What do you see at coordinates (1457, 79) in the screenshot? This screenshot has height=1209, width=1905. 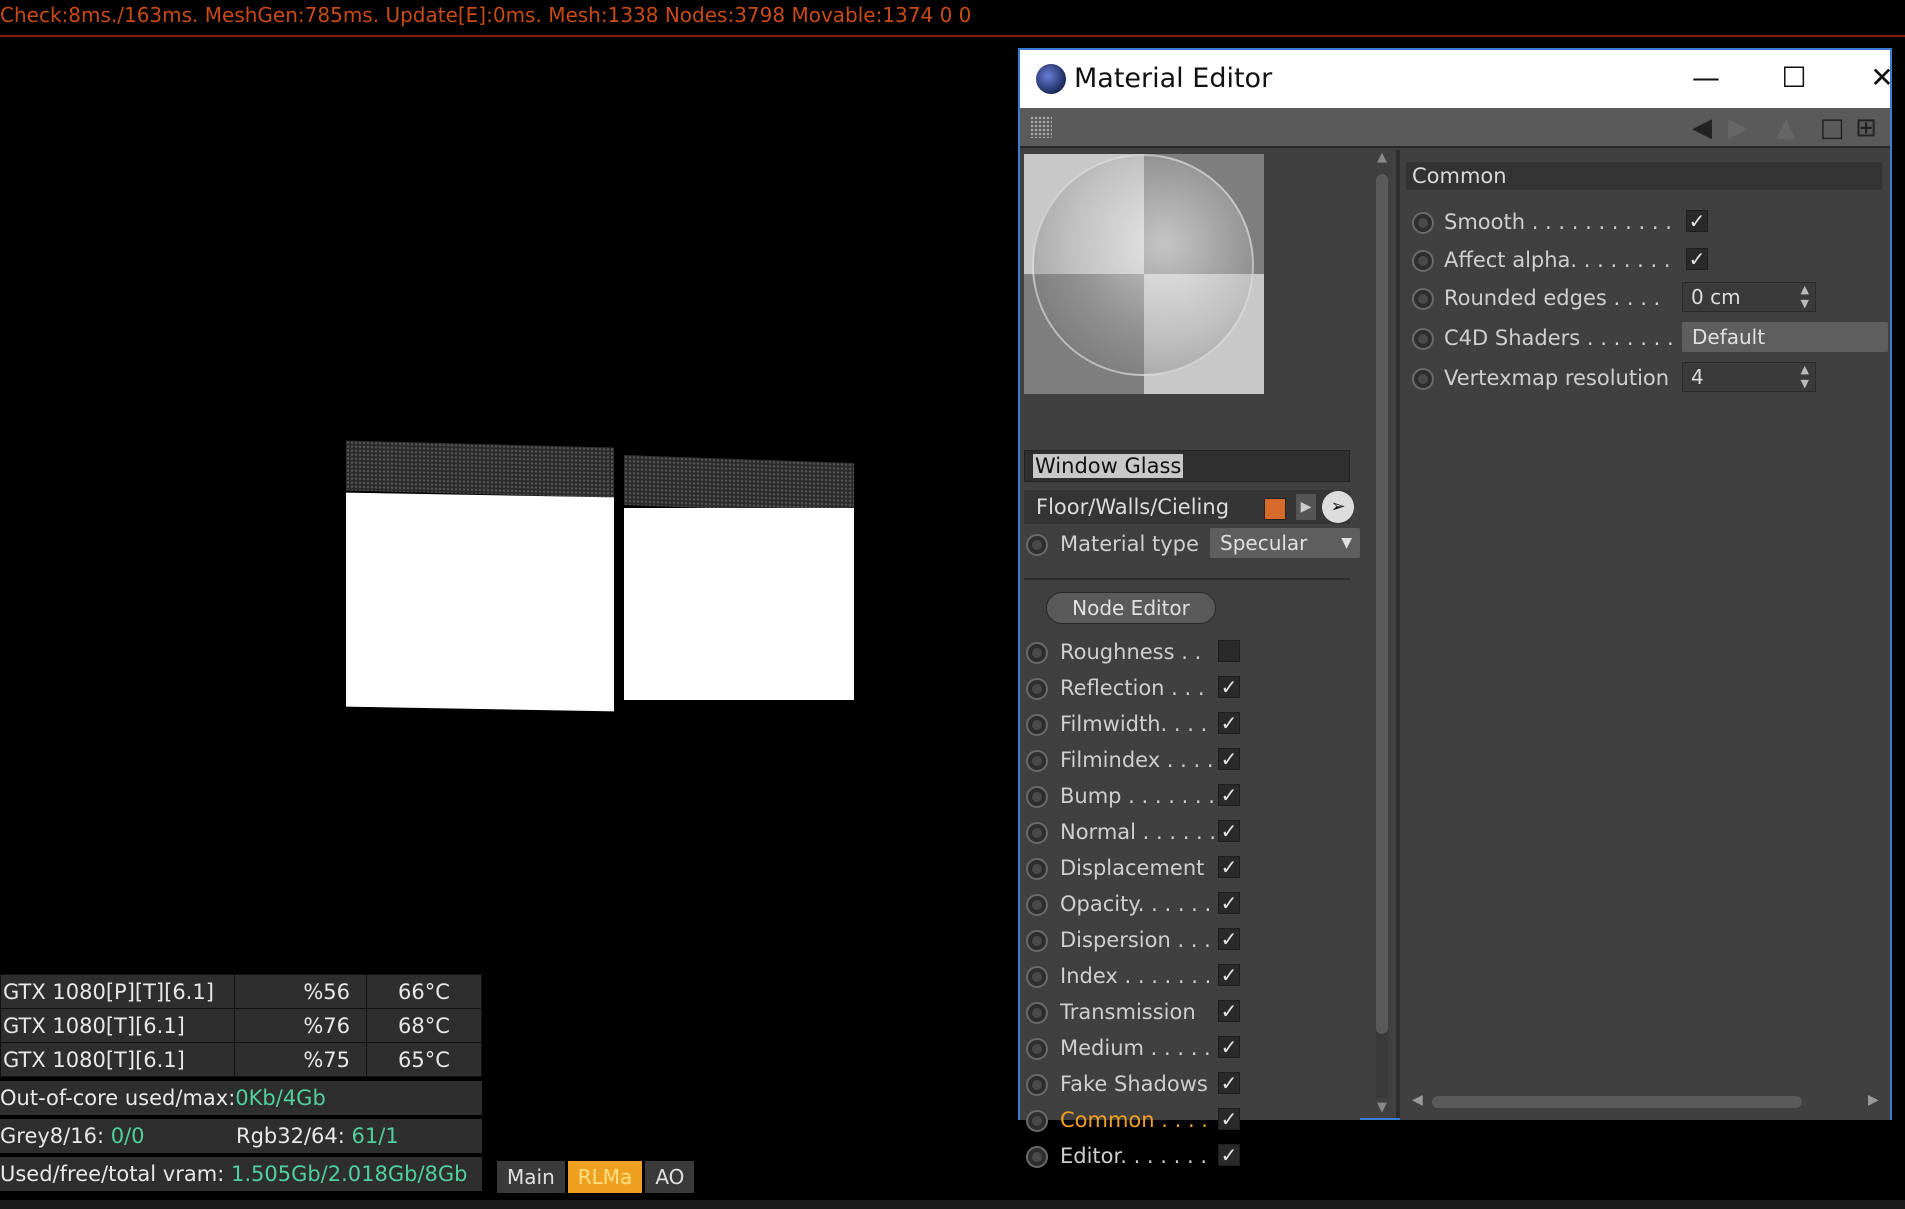 I see `title-bar: Material Editor — ☐ ✕` at bounding box center [1457, 79].